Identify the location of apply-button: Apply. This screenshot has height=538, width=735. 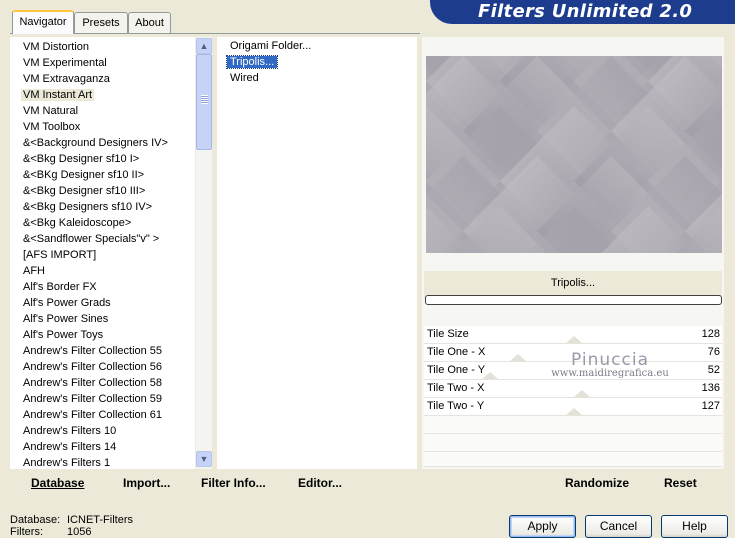
(542, 526).